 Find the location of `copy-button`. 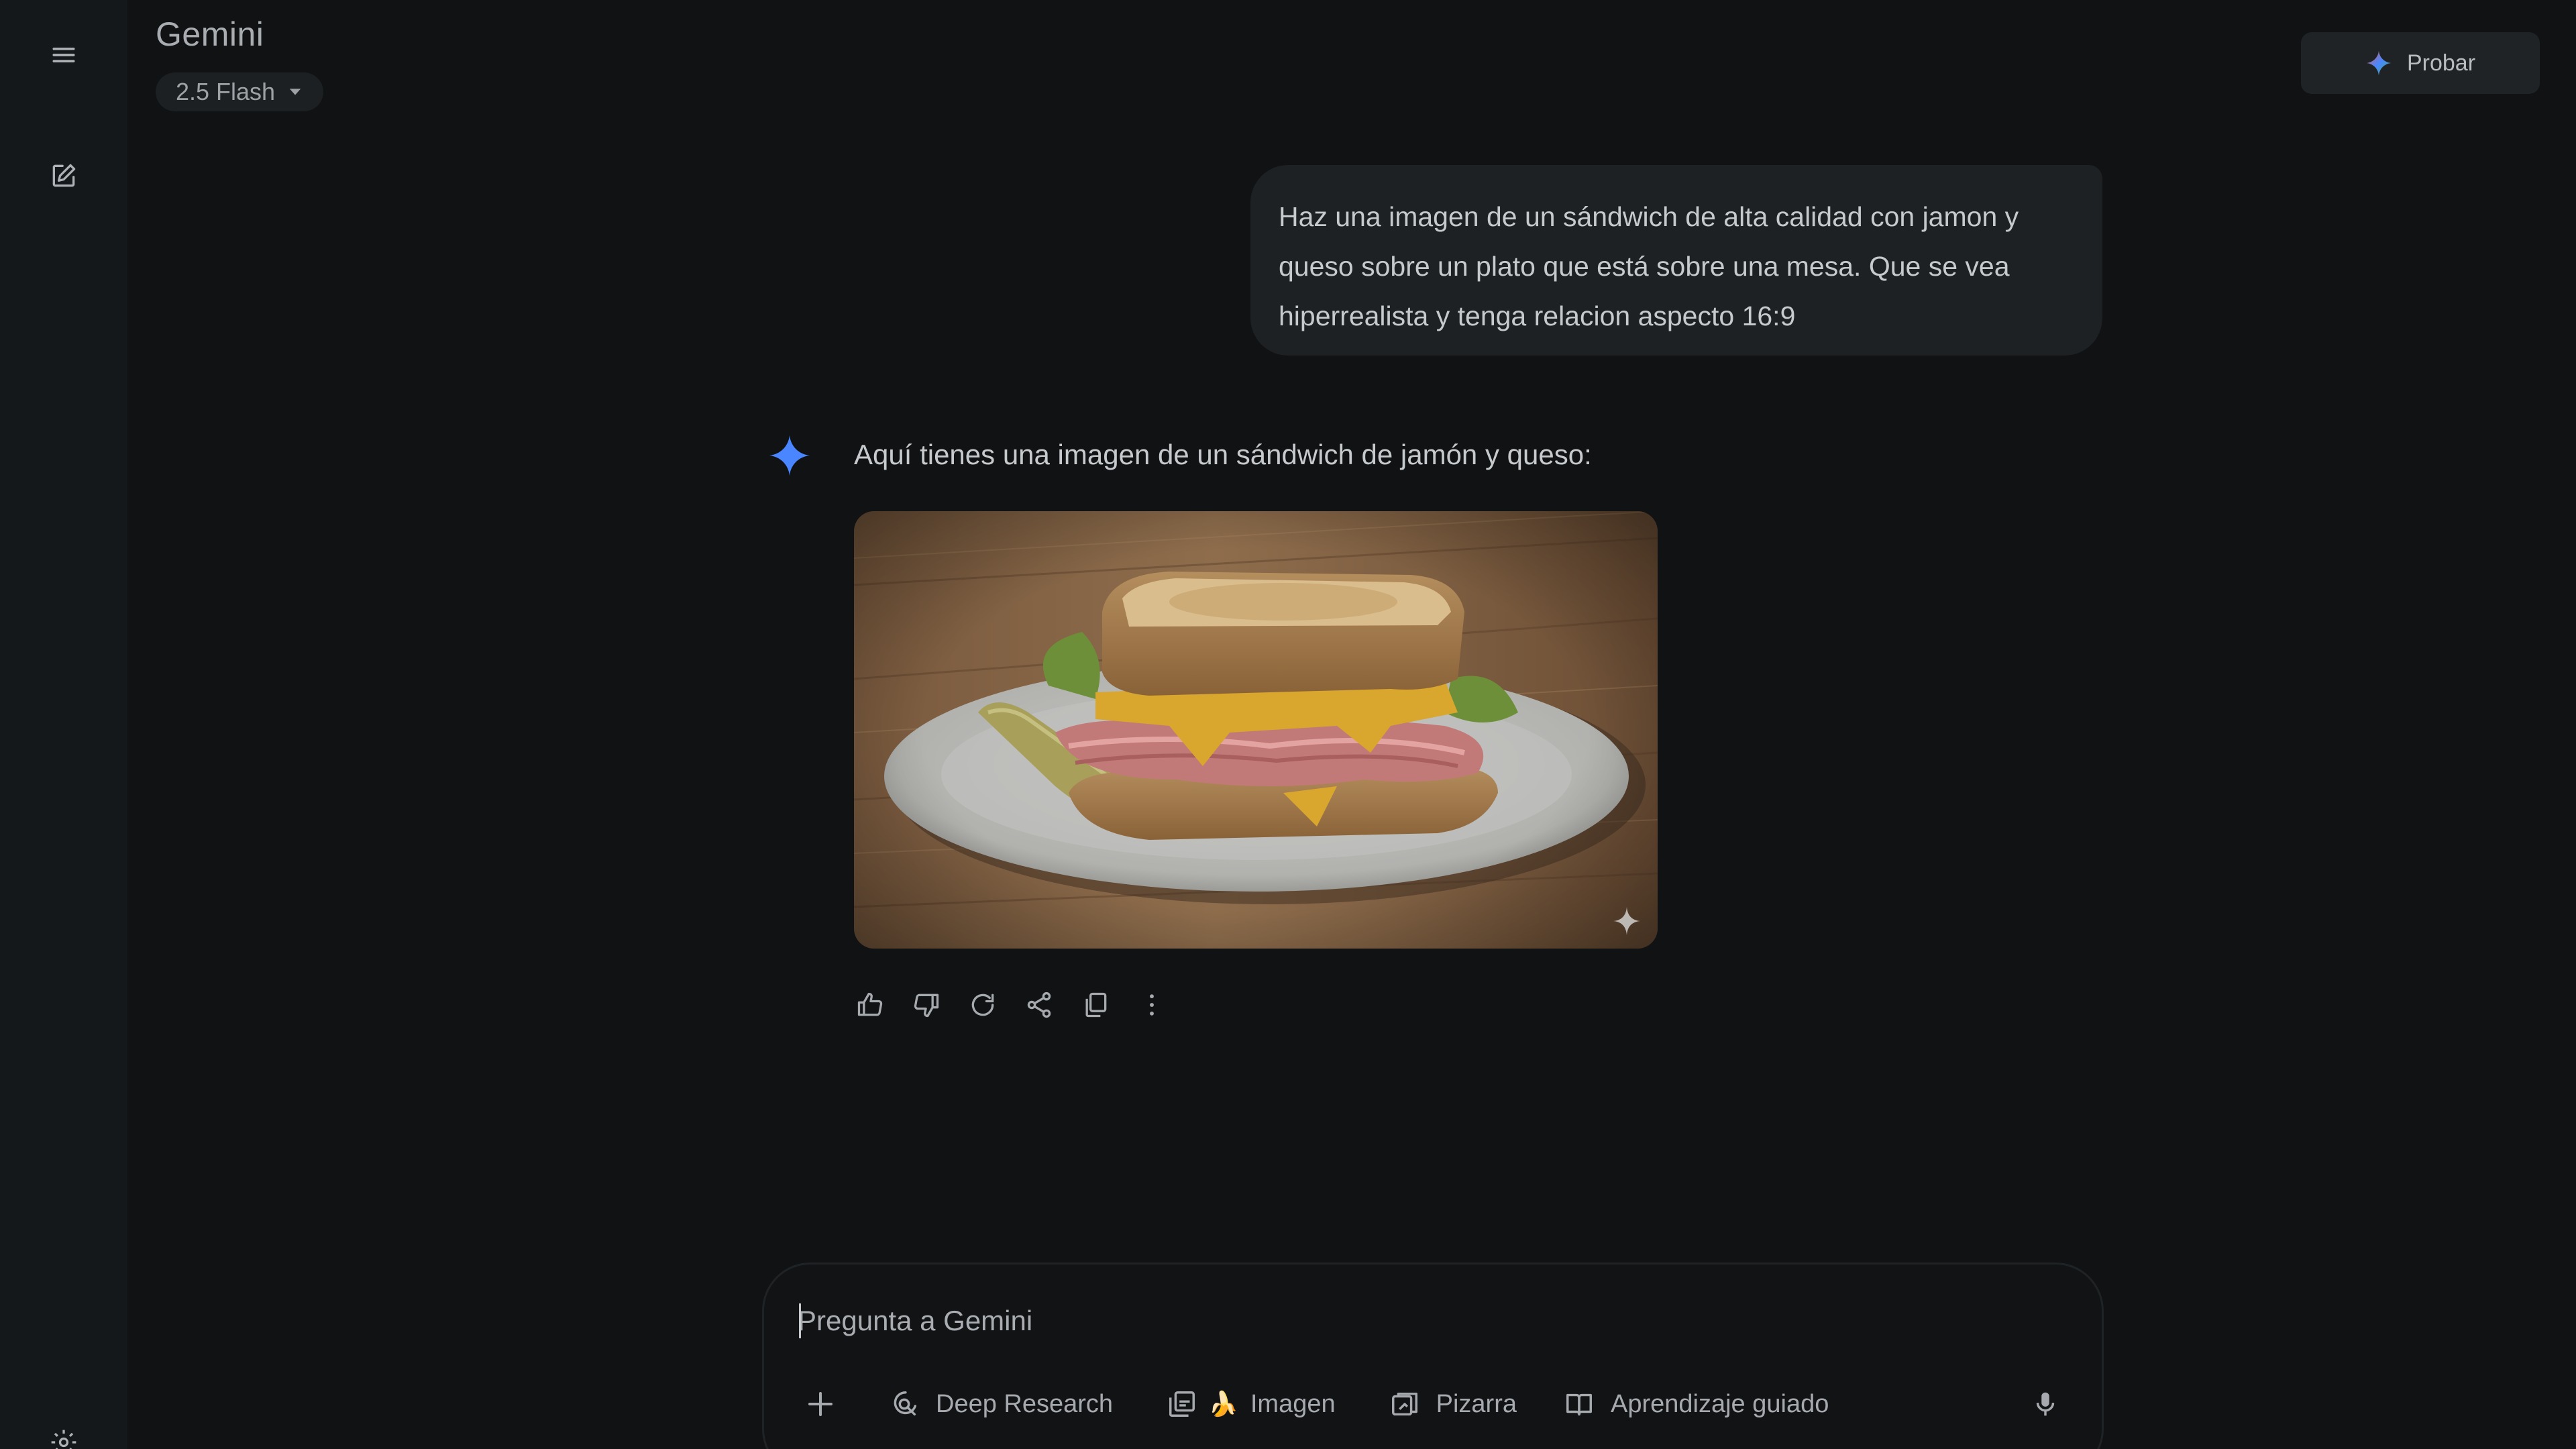

copy-button is located at coordinates (1095, 1004).